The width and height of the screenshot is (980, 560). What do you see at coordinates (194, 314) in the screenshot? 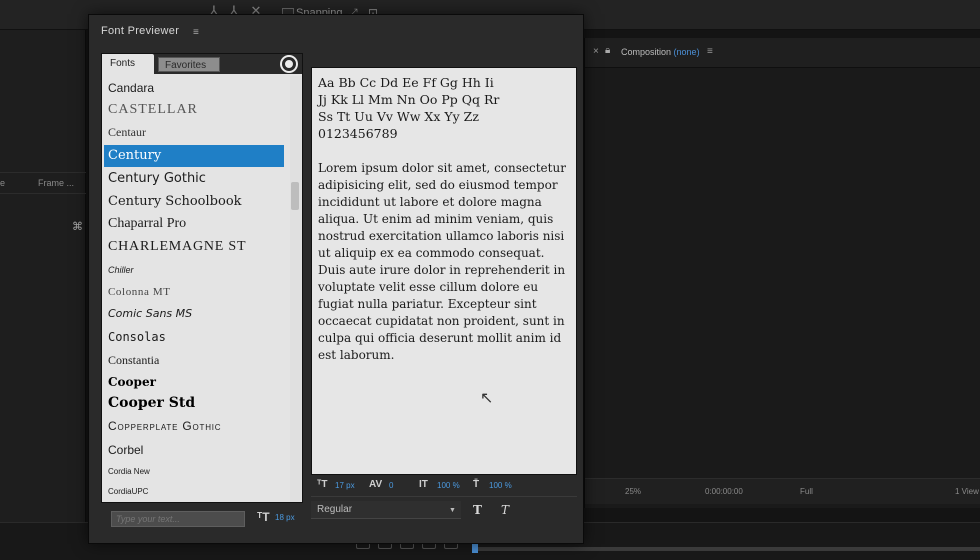
I see `font-item-comic-sans-ms: Comic Sans MS` at bounding box center [194, 314].